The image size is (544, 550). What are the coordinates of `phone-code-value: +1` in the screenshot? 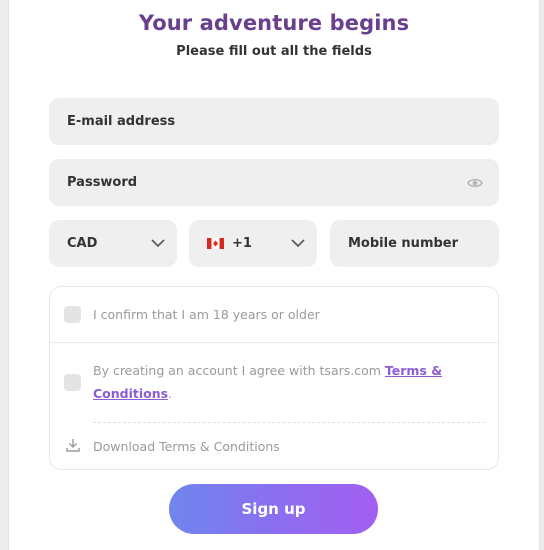 It's located at (242, 243).